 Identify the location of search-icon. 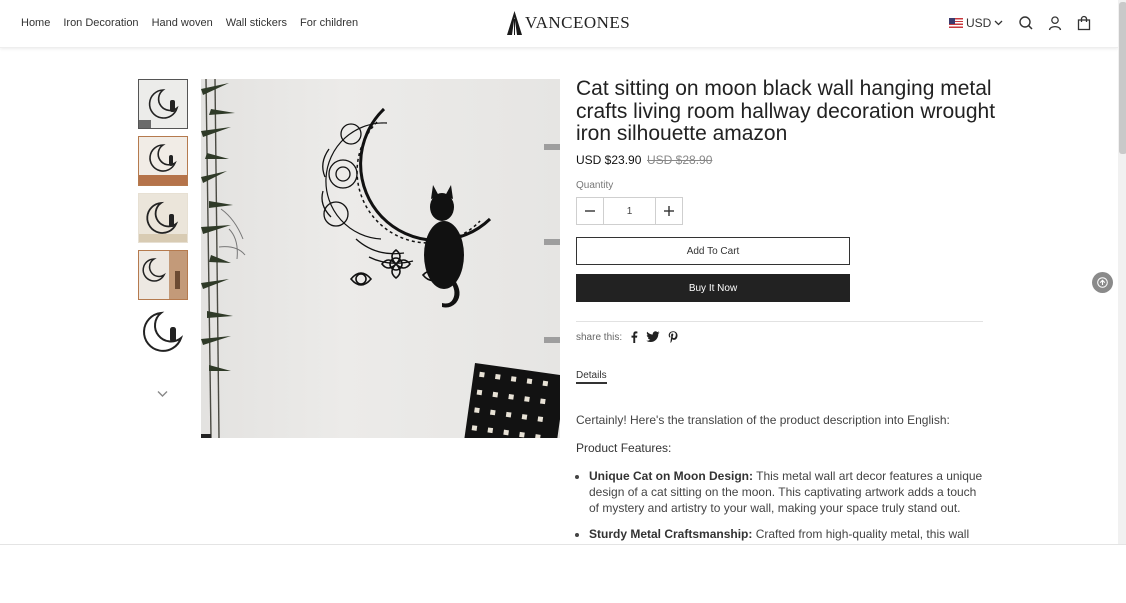
(1026, 23).